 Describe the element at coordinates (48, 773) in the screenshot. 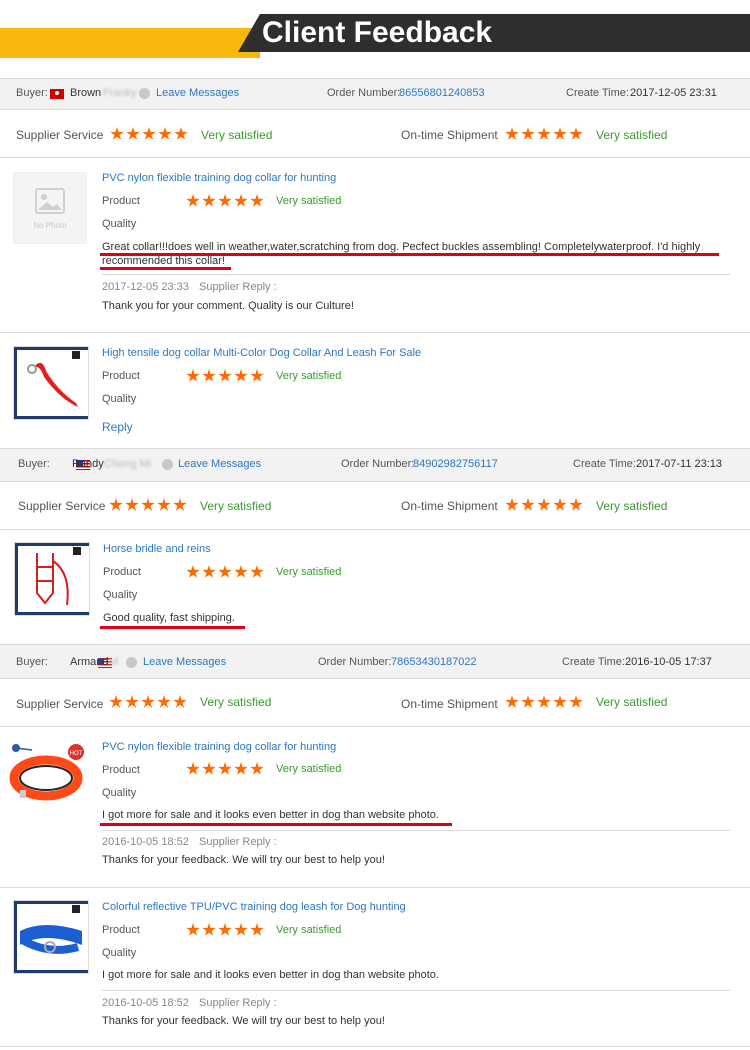

I see `product-thumbnail-collar-orange: HOT` at that location.